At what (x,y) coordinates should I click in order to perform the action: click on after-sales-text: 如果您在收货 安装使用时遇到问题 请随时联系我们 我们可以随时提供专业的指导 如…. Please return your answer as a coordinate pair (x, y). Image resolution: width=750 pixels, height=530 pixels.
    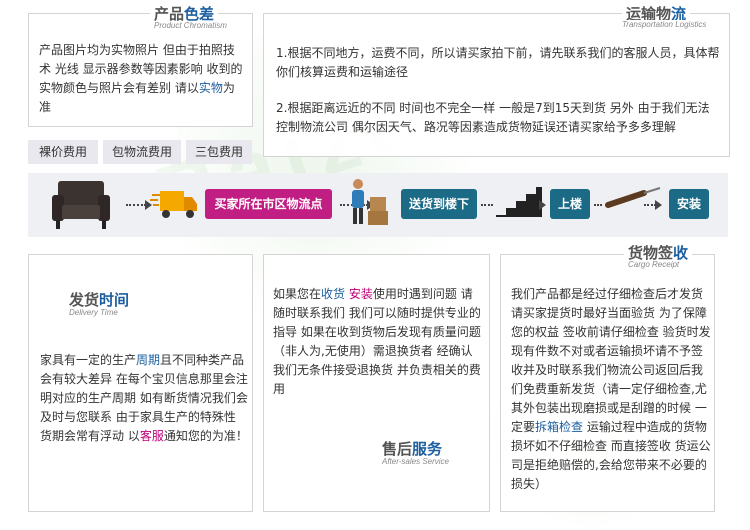
    Looking at the image, I should click on (377, 341).